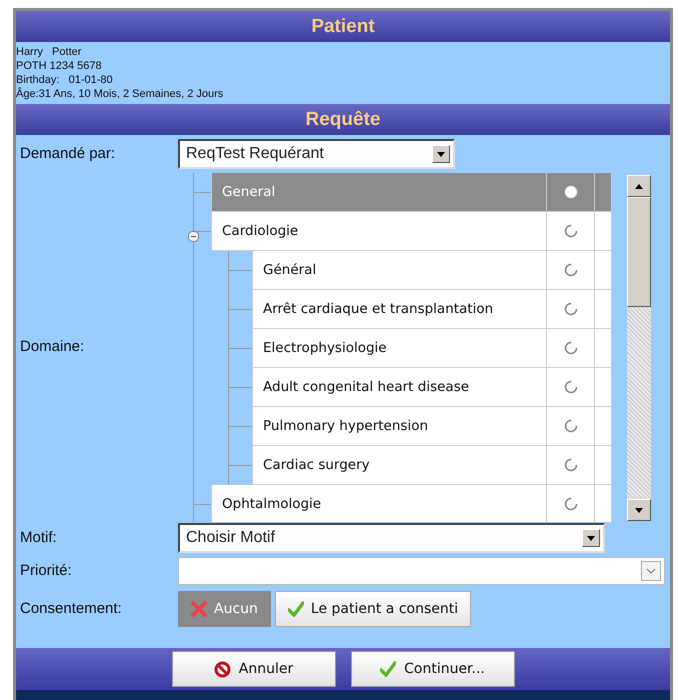 This screenshot has width=679, height=700. I want to click on tree-item: Electrophysiologie, so click(399, 348).